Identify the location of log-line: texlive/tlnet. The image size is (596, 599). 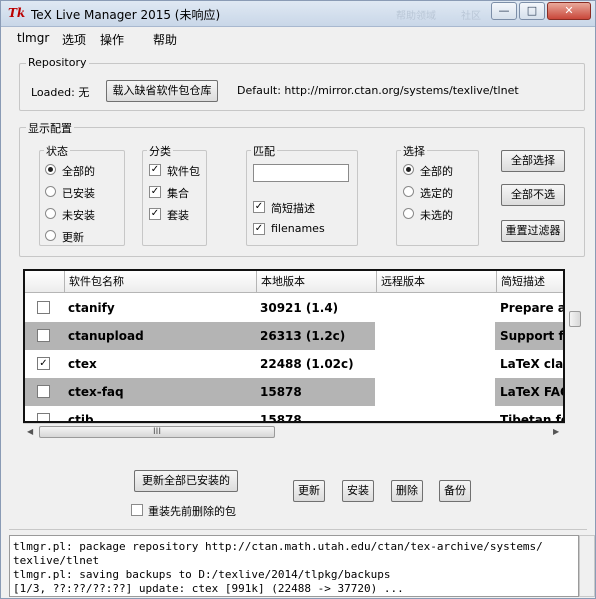
(56, 560).